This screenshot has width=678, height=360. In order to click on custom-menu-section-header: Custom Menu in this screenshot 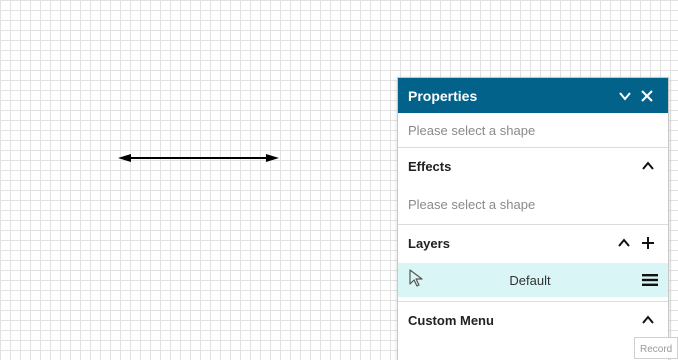, I will do `click(533, 319)`.